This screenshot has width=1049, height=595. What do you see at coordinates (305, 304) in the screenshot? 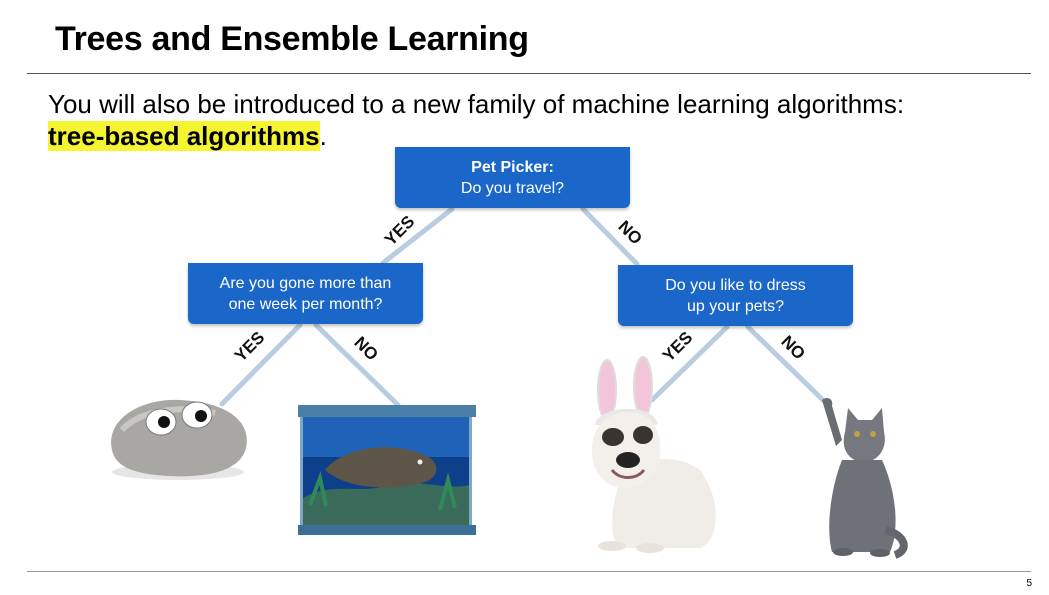
I see `left-box-line2: one week per month?` at bounding box center [305, 304].